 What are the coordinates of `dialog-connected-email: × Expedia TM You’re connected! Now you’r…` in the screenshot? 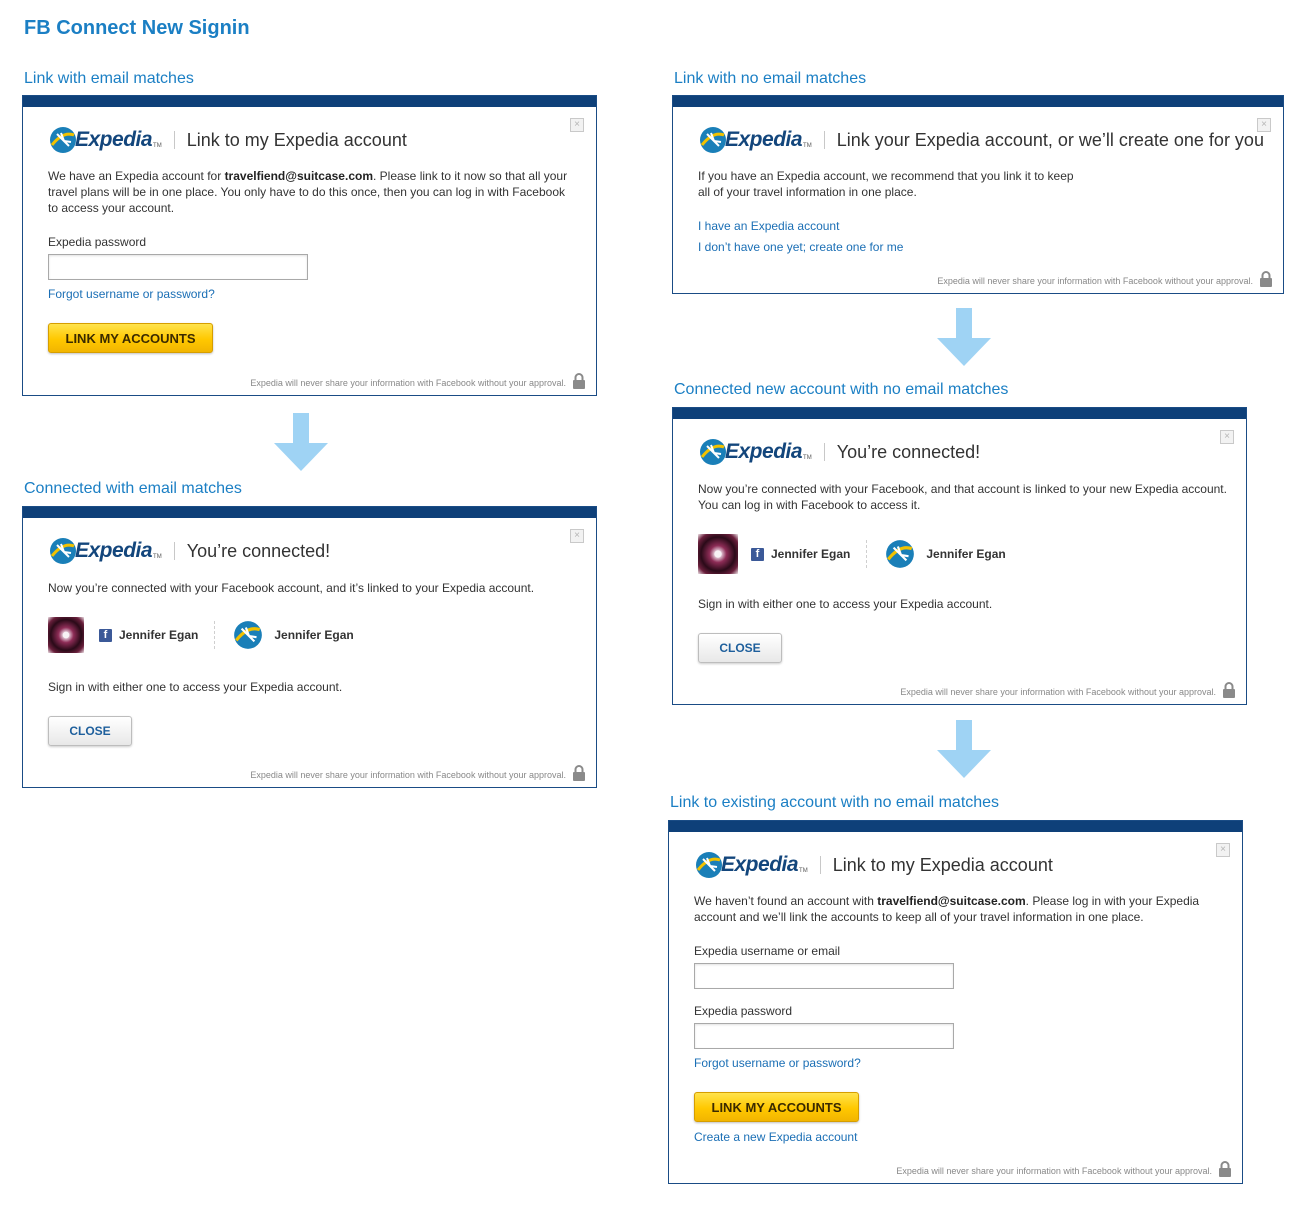 It's located at (309, 647).